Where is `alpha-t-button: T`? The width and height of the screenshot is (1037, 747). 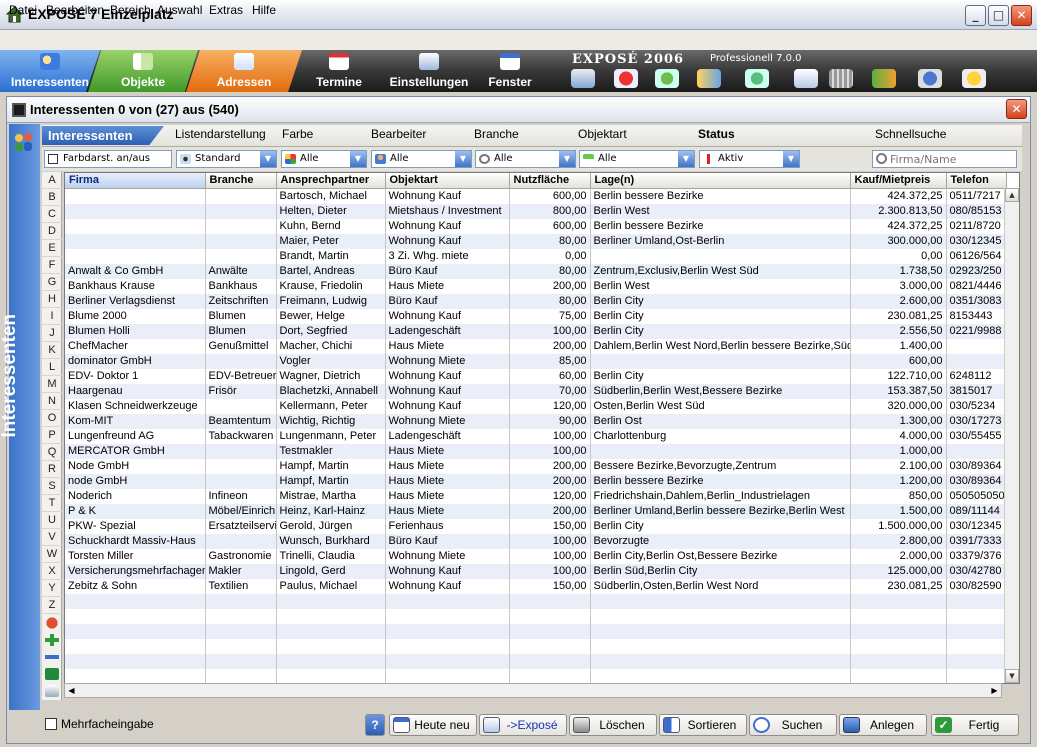
alpha-t-button: T is located at coordinates (52, 503).